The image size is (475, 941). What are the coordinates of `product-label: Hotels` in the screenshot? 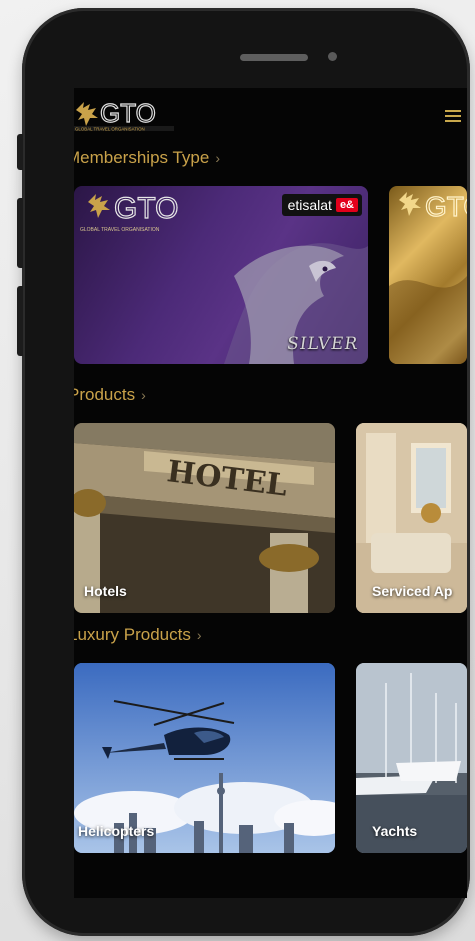 It's located at (105, 591).